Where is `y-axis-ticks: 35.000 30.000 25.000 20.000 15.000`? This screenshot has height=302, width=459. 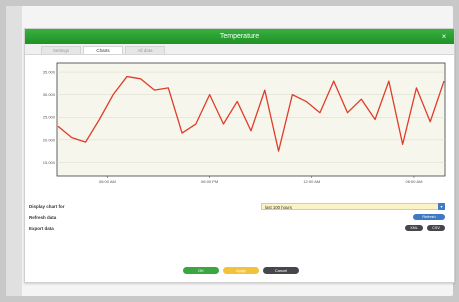
y-axis-ticks: 35.000 30.000 25.000 20.000 15.000 is located at coordinates (49, 117).